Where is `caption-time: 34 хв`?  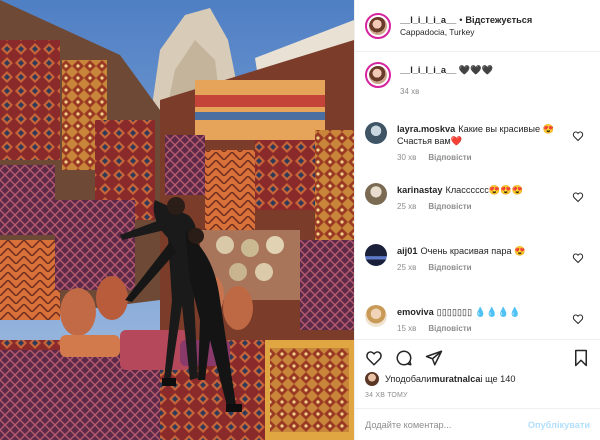 caption-time: 34 хв is located at coordinates (446, 91).